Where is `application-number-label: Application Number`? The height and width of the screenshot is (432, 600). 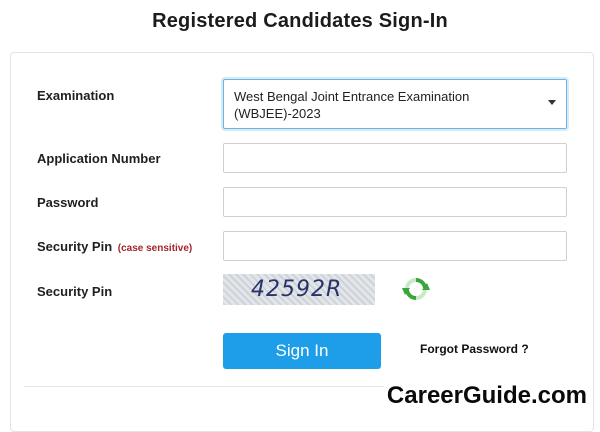
application-number-label: Application Number is located at coordinates (99, 158).